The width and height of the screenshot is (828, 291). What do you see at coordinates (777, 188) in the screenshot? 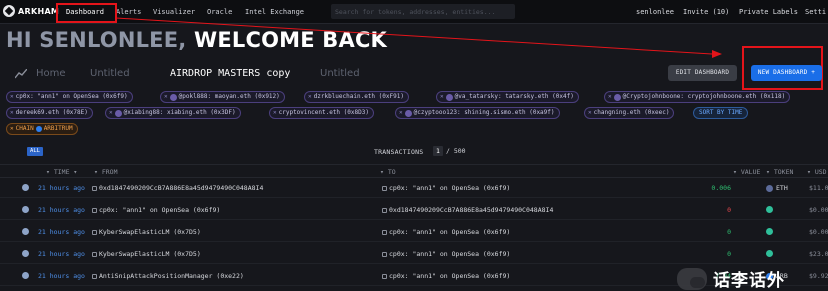
I see `row-token: ETH` at bounding box center [777, 188].